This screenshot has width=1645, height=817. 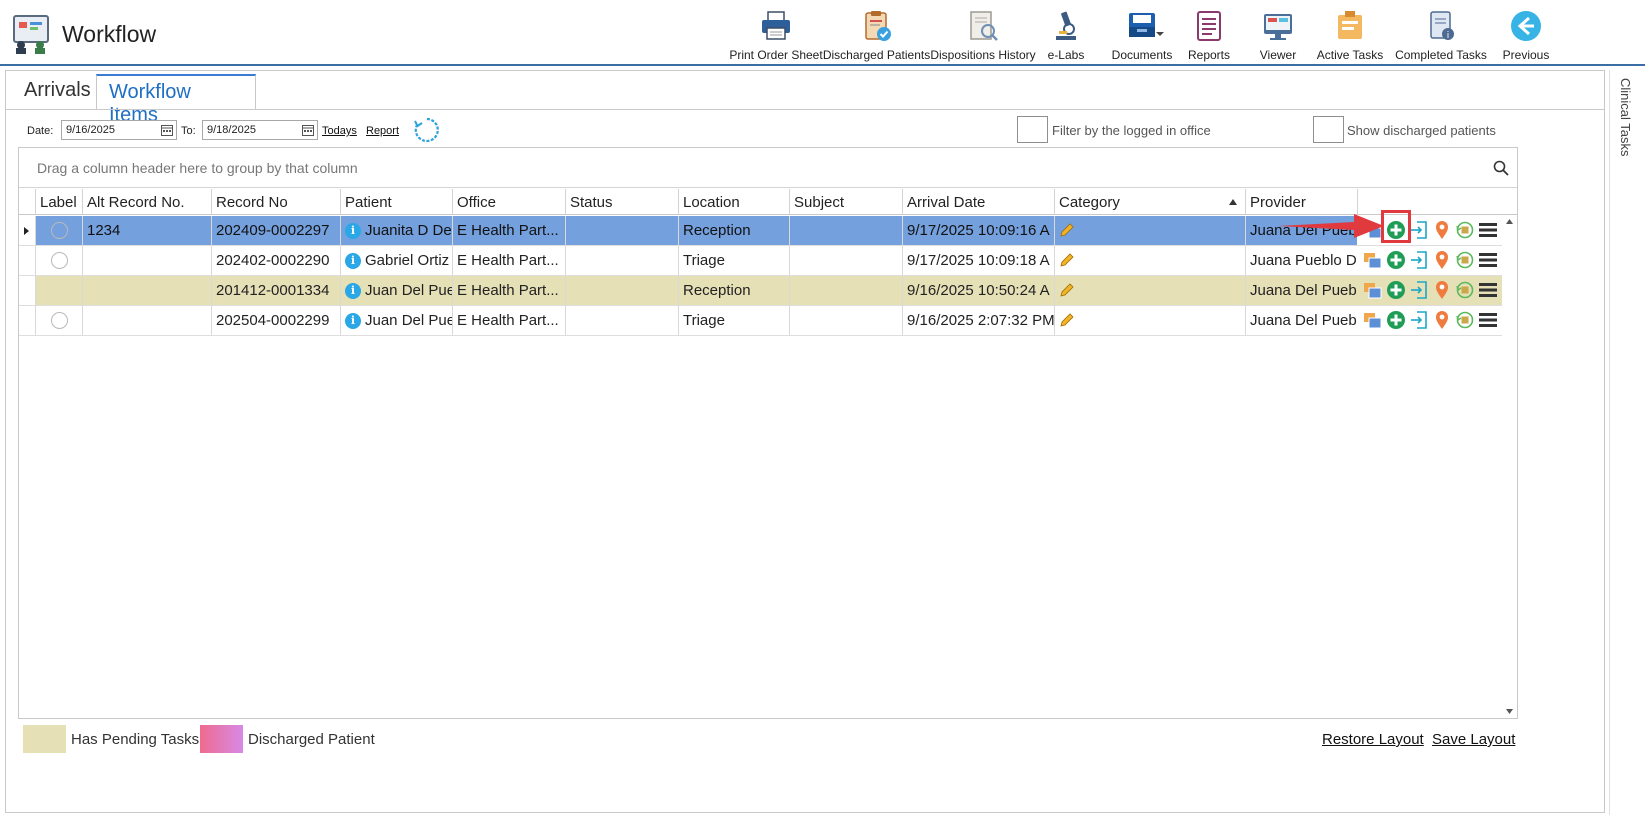 I want to click on save-layout-link: Save Layout, so click(x=1473, y=739).